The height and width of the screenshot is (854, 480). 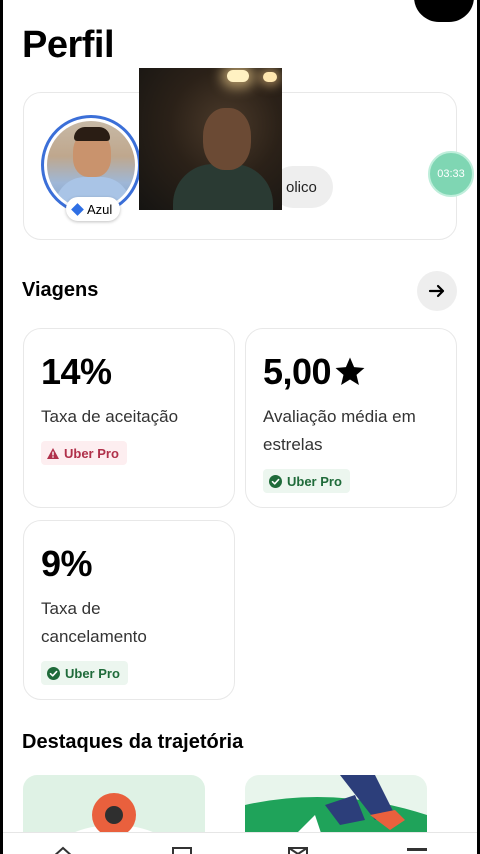 I want to click on star-icon, so click(x=350, y=371).